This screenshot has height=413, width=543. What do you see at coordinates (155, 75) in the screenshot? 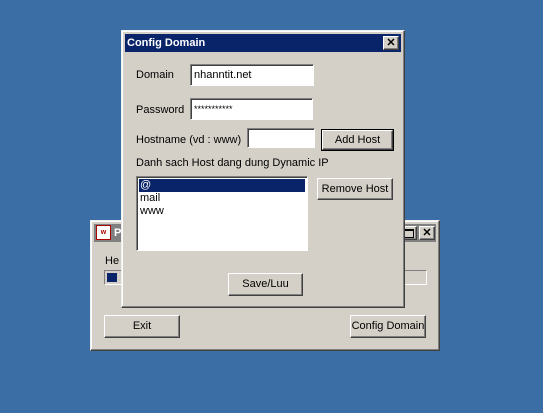
I see `domain-label: Domain` at bounding box center [155, 75].